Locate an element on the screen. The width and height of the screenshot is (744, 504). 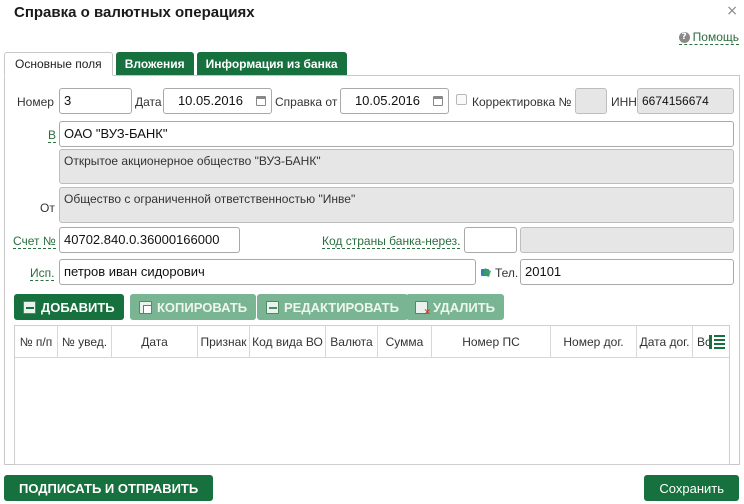
copy-button-label: КОПИРОВАТЬ is located at coordinates (202, 307).